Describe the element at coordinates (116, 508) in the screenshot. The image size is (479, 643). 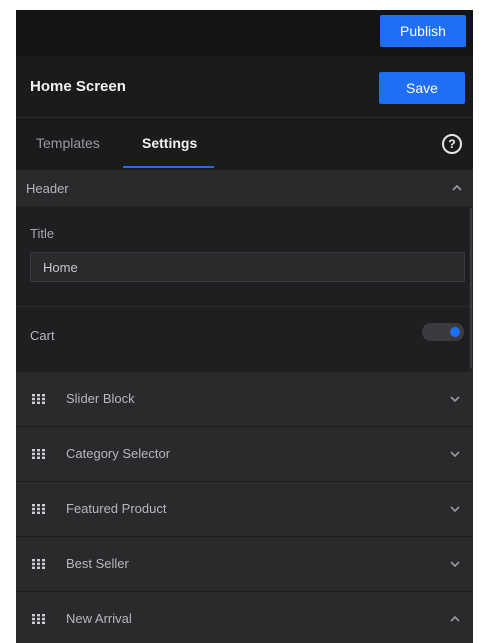
I see `block-label: Featured Product` at that location.